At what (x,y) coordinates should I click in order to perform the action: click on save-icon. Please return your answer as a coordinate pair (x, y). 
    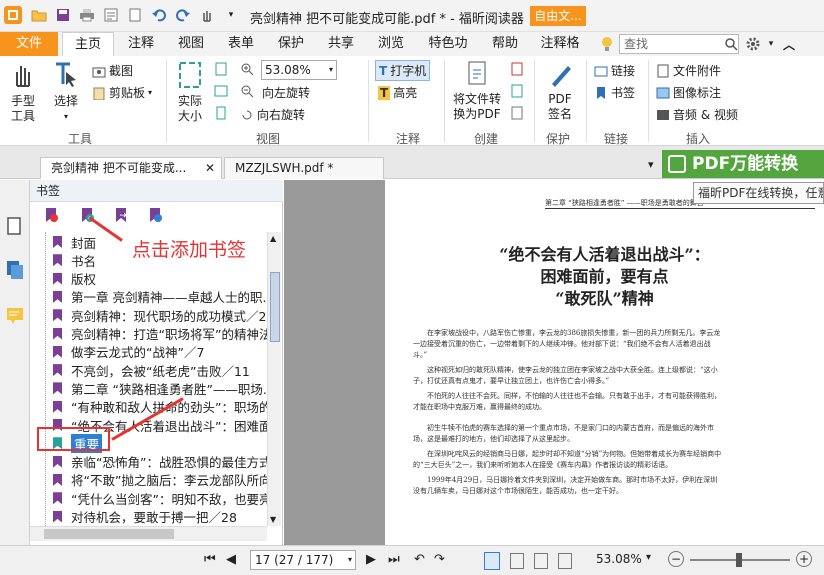
    Looking at the image, I should click on (63, 15).